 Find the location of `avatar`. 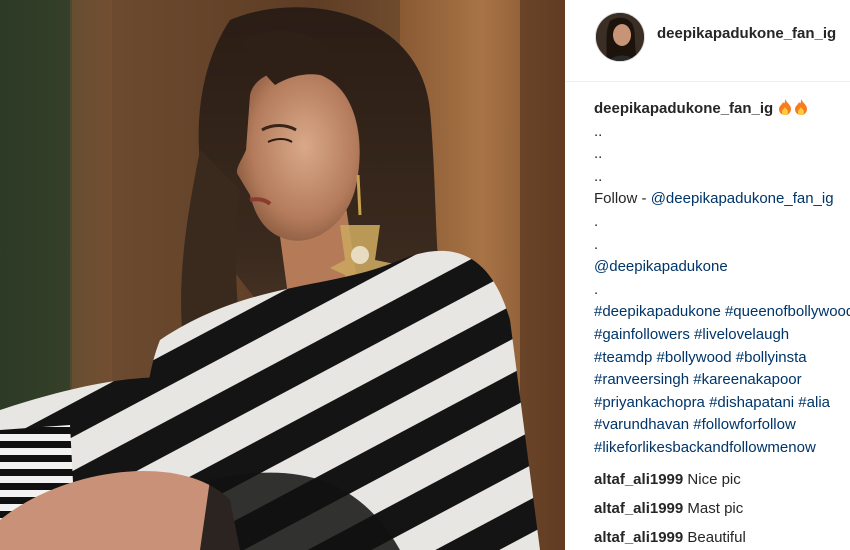

avatar is located at coordinates (620, 37).